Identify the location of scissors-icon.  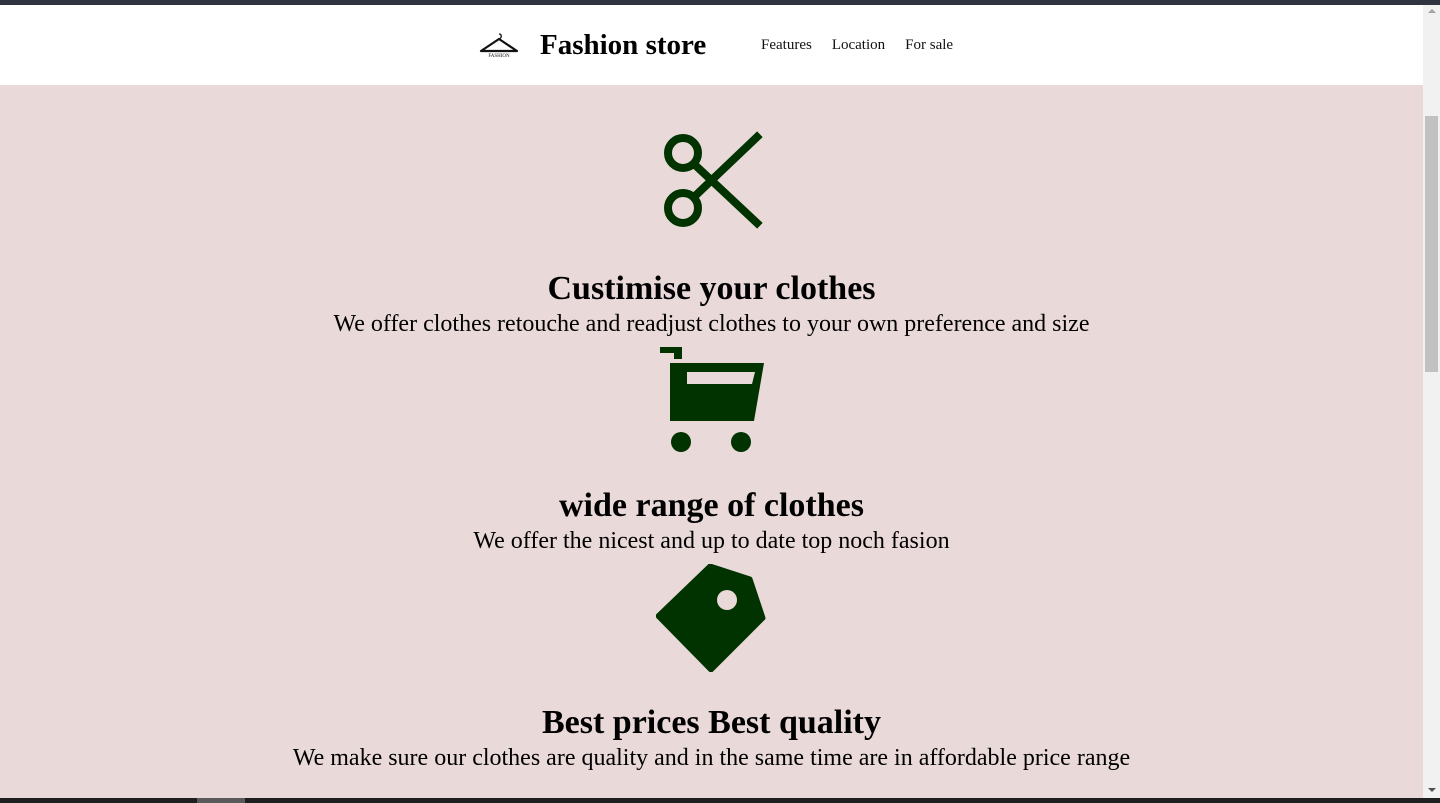
(711, 183).